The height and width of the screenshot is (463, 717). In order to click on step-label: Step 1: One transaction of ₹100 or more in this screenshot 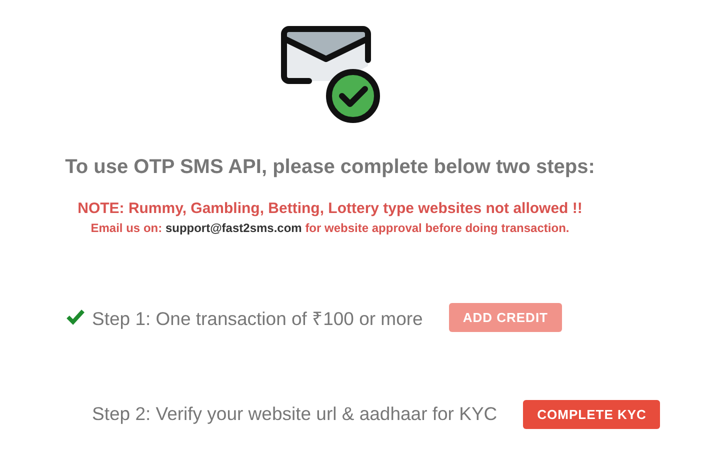, I will do `click(257, 318)`.